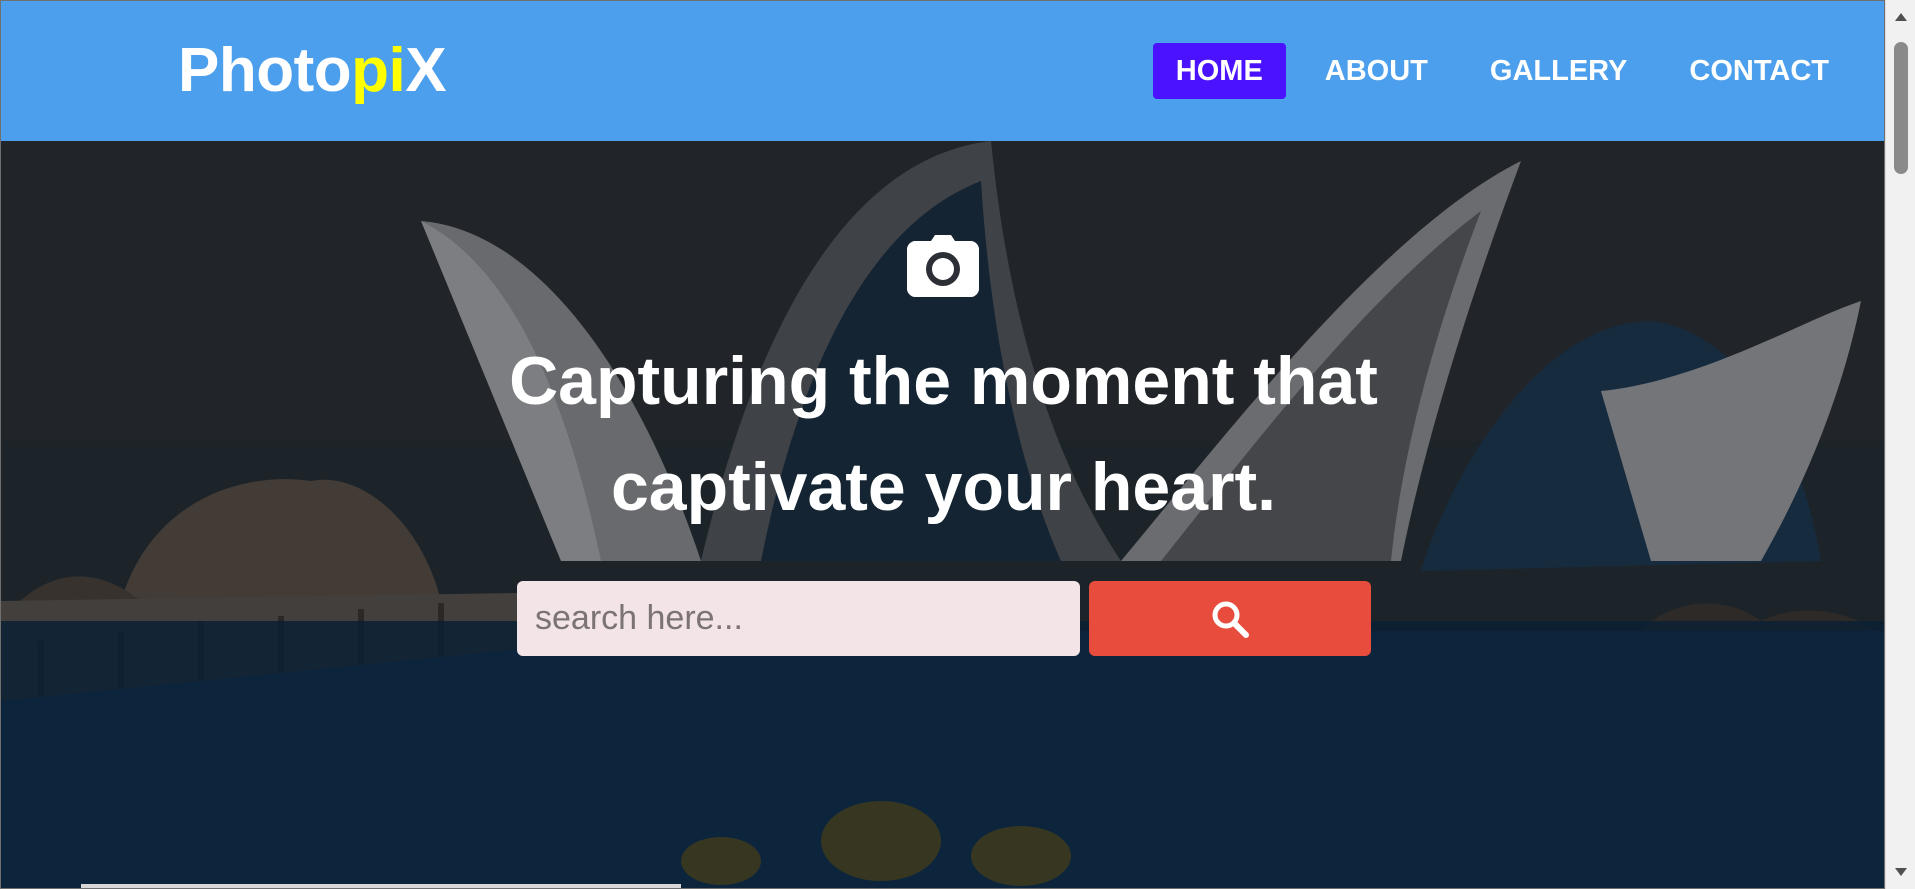 This screenshot has width=1915, height=889. I want to click on search-icon, so click(1230, 619).